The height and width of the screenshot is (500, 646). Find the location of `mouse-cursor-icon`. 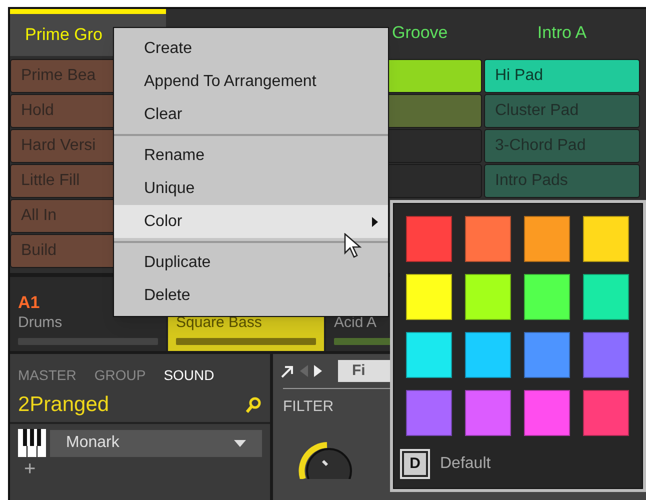

mouse-cursor-icon is located at coordinates (353, 246).